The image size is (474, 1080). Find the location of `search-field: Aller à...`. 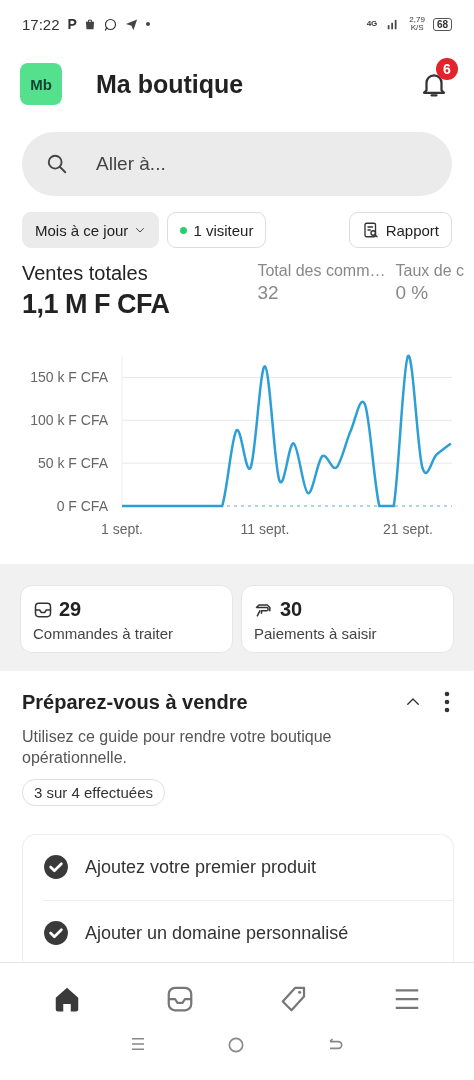

search-field: Aller à... is located at coordinates (237, 164).